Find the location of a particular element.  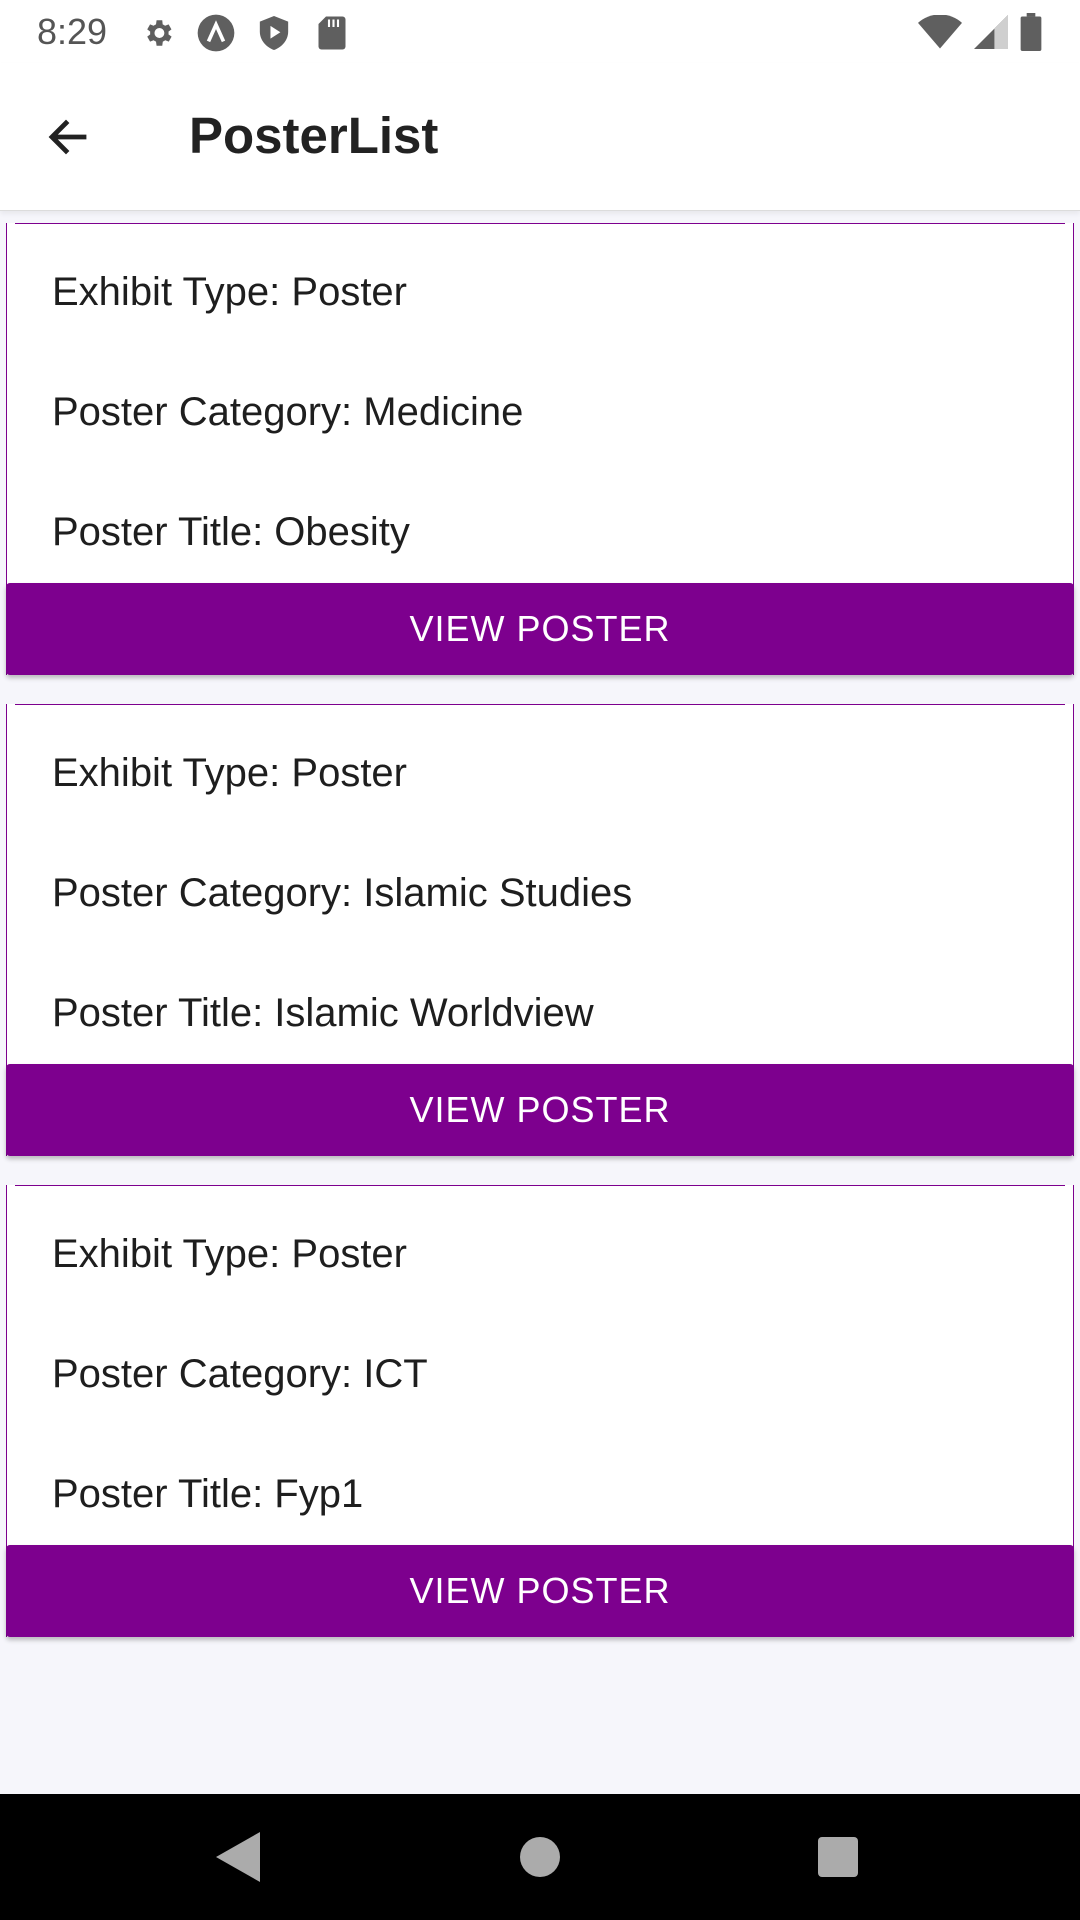

recents-square-icon is located at coordinates (838, 1857).